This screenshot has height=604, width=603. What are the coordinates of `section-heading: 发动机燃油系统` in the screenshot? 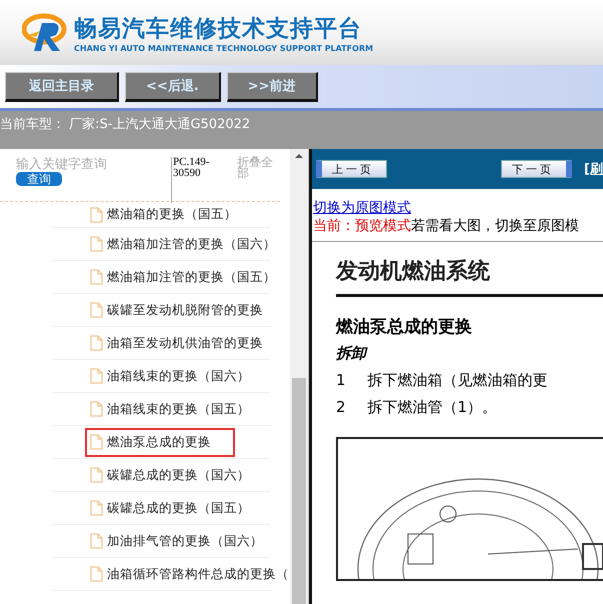 It's located at (469, 276).